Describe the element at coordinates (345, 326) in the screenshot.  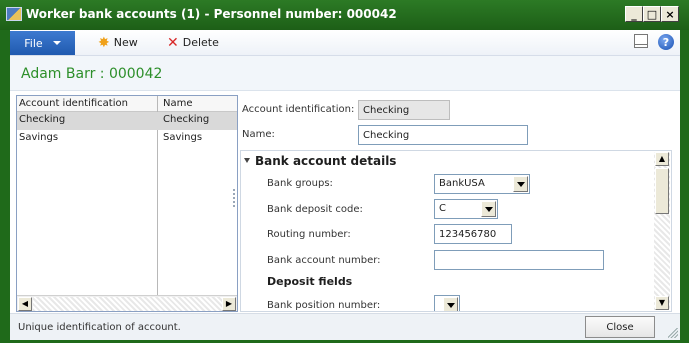
I see `status-bar: Unique identification of account. Close` at that location.